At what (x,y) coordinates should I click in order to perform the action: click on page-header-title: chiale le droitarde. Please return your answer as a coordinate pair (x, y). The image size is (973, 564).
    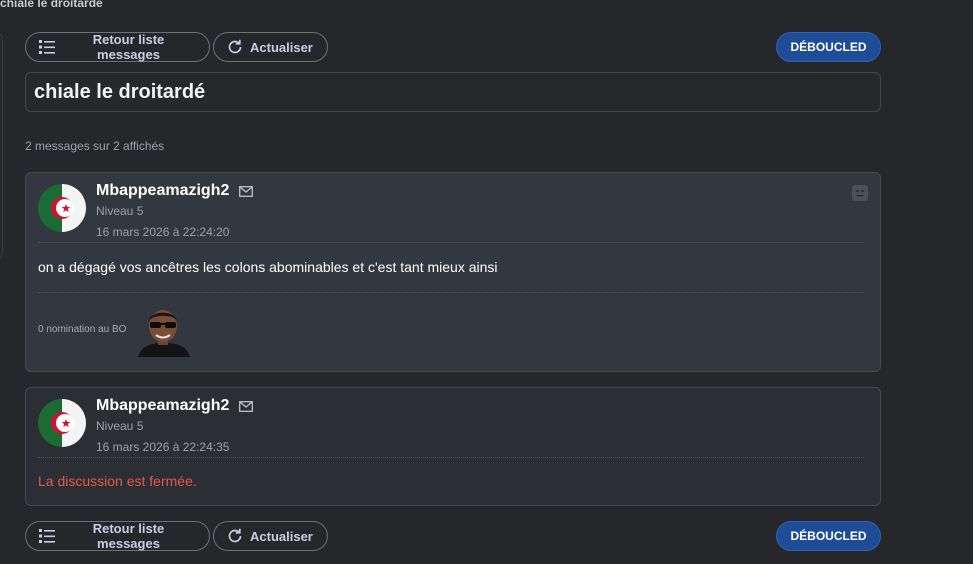
    Looking at the image, I should click on (51, 5).